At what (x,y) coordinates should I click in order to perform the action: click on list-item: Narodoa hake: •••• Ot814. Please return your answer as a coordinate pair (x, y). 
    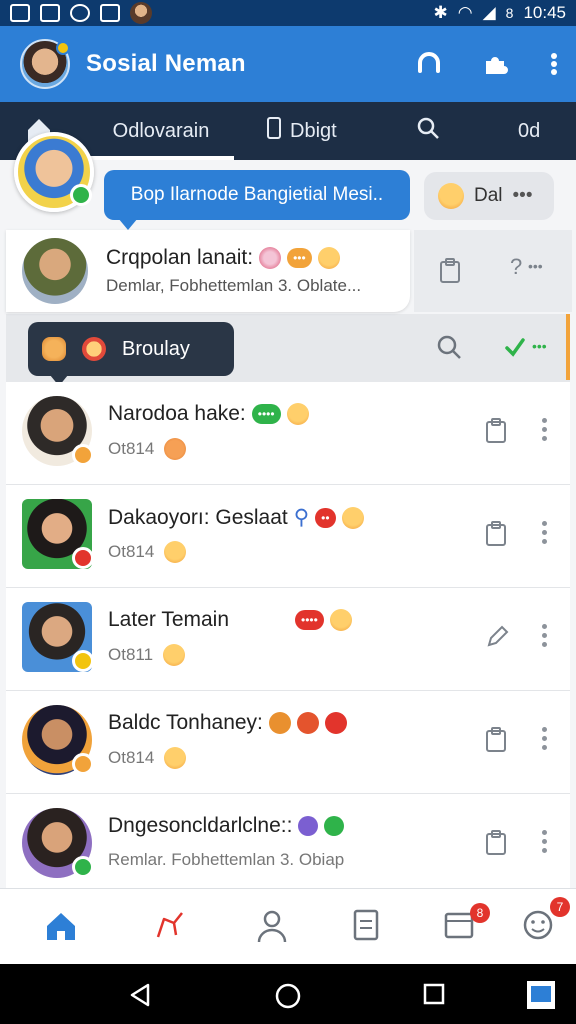
    Looking at the image, I should click on (288, 433).